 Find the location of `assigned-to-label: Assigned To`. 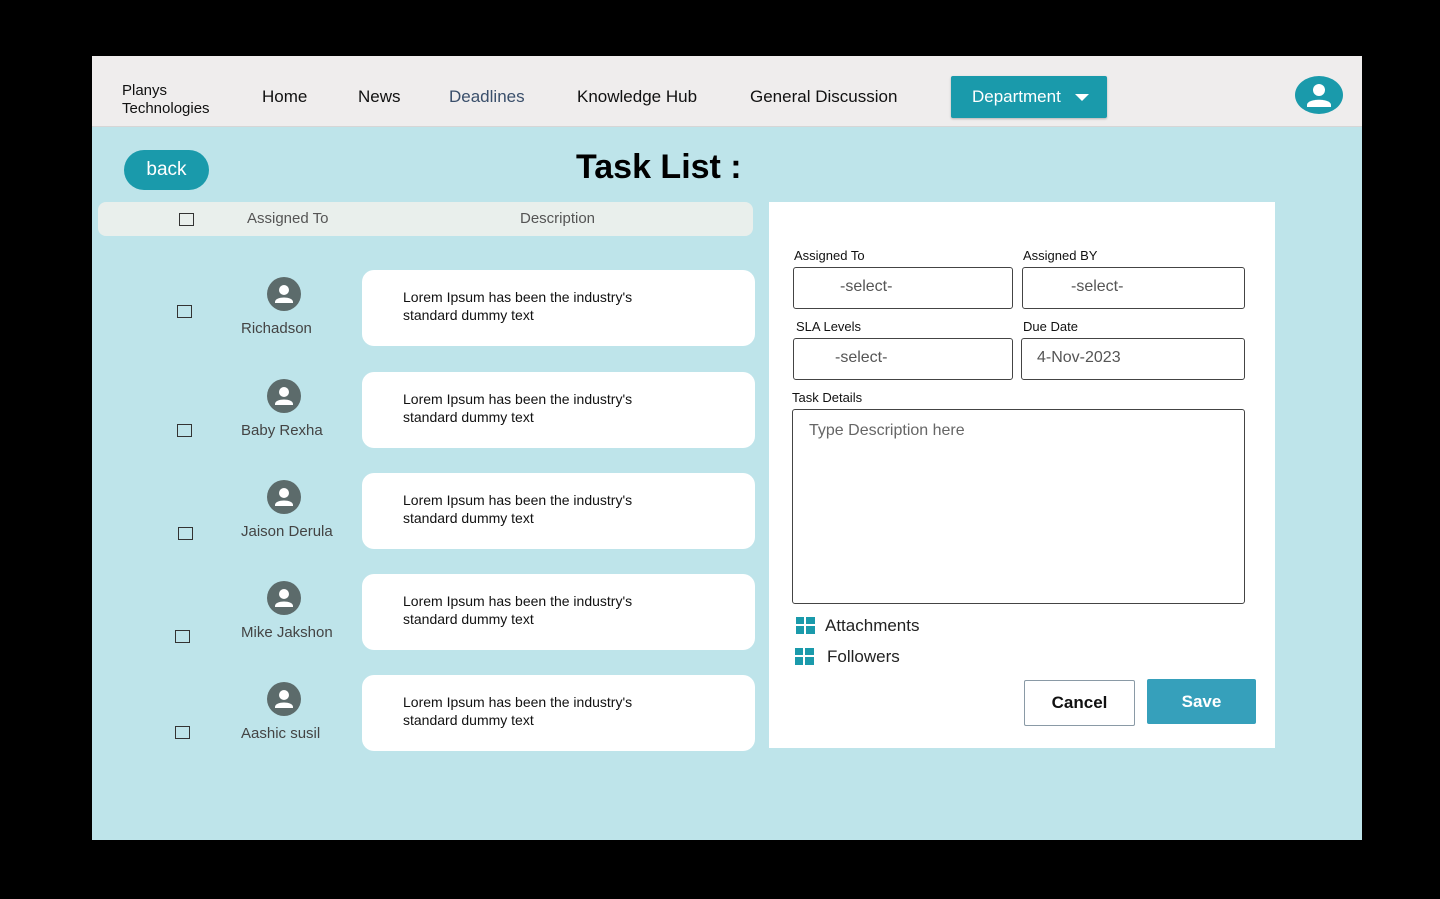

assigned-to-label: Assigned To is located at coordinates (829, 255).